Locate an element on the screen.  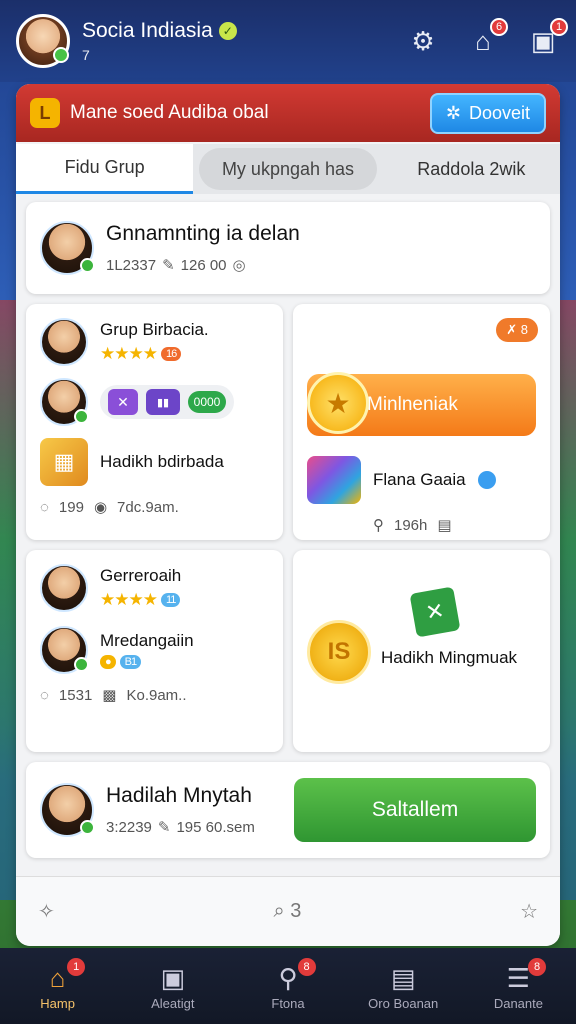
gift-row: ▦ Hadikh bdirbada is located at coordinates (154, 462).